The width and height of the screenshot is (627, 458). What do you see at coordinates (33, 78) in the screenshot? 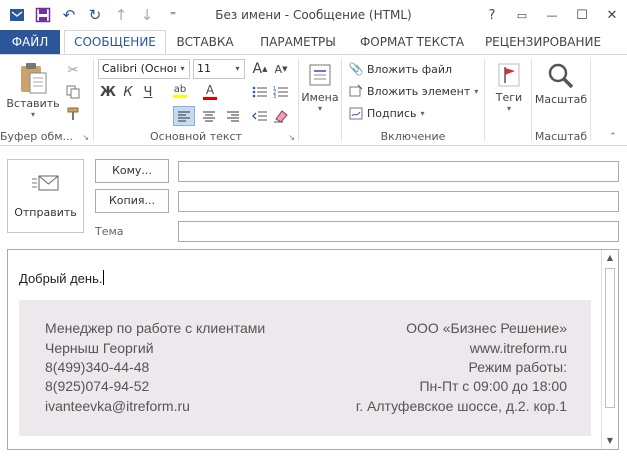
I see `clipboard-icon` at bounding box center [33, 78].